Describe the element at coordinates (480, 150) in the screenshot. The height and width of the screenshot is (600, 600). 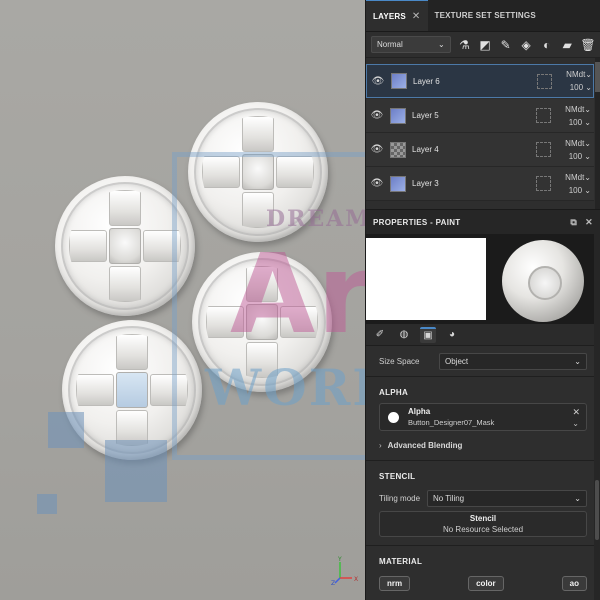
I see `layer-row: 👁 Layer 4 NMdt⌄ 100 ⌄` at that location.